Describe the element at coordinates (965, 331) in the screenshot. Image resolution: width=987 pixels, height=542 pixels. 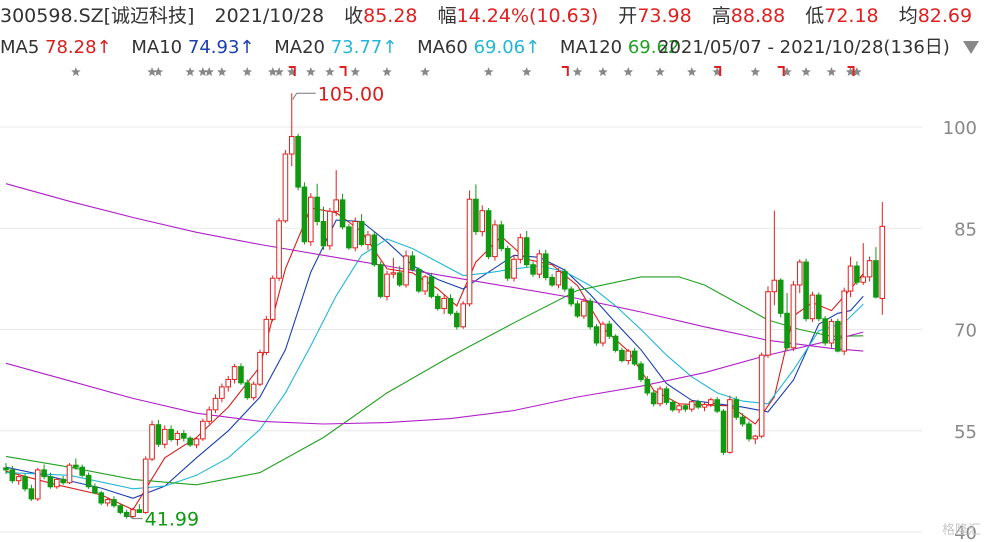
I see `y-tick-label: 70` at that location.